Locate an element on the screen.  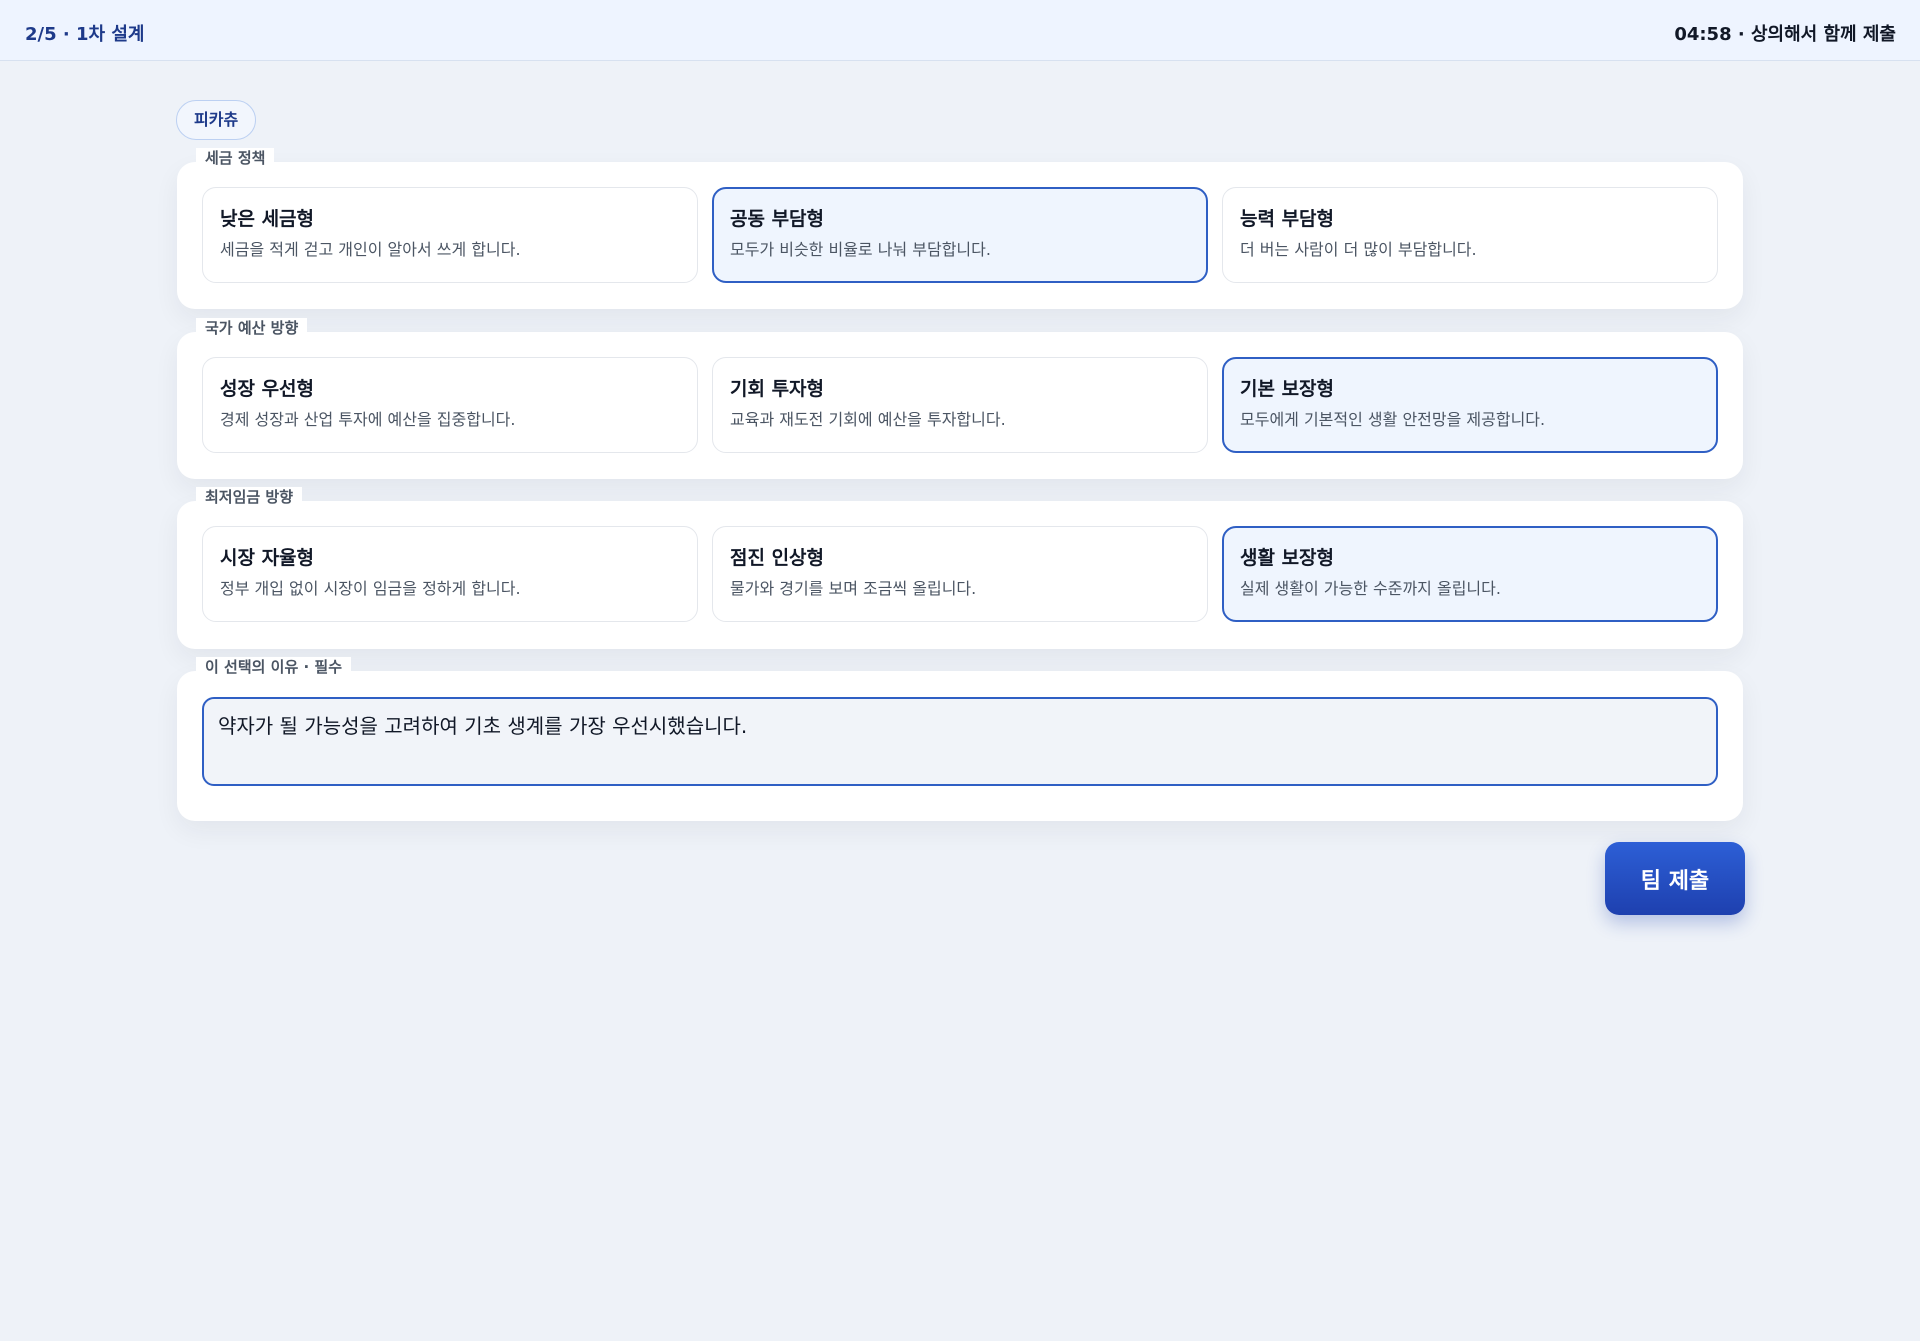
section-label-tax: 세금 정책 is located at coordinates (235, 158).